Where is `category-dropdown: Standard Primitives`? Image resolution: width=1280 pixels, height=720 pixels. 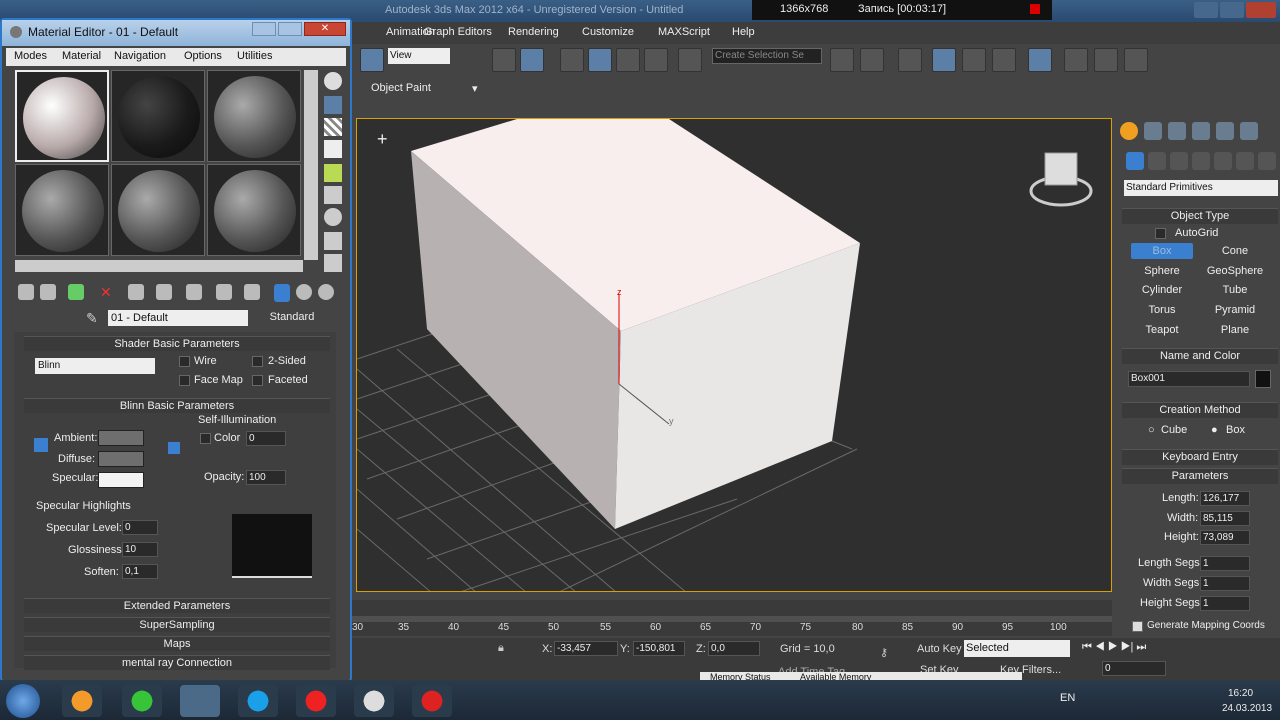 category-dropdown: Standard Primitives is located at coordinates (1201, 188).